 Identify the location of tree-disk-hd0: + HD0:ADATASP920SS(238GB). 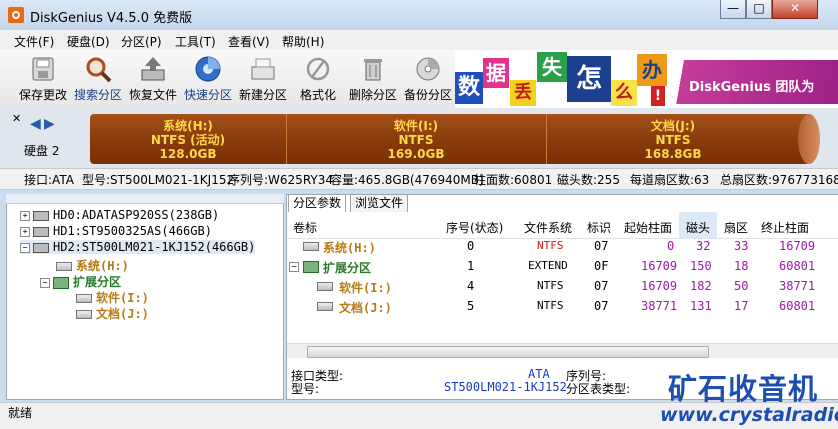
(119, 215).